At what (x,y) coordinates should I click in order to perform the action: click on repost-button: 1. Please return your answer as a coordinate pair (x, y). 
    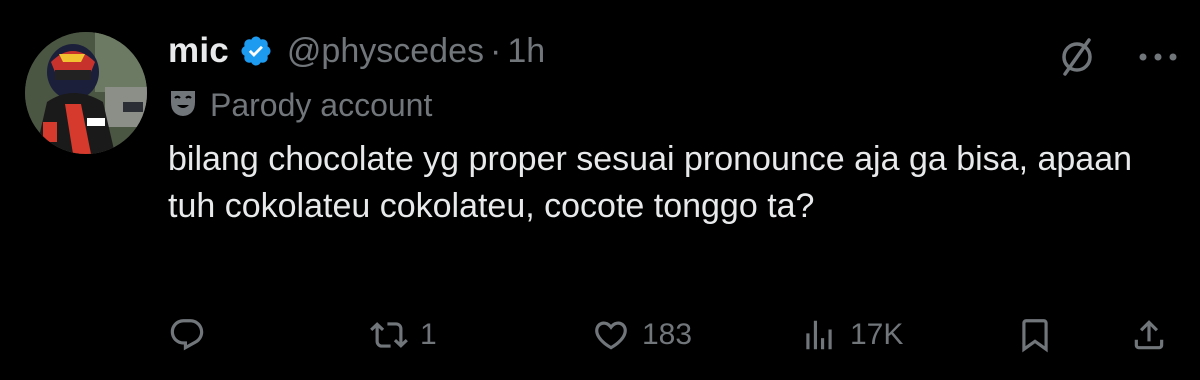
    Looking at the image, I should click on (403, 335).